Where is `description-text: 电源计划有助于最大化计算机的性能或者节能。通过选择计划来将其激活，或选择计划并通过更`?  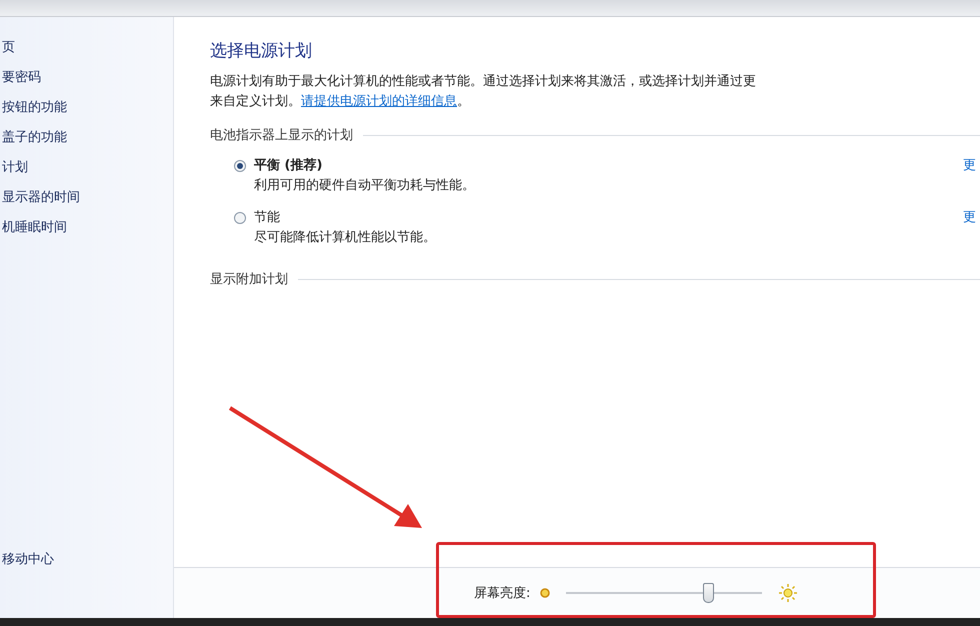
description-text: 电源计划有助于最大化计算机的性能或者节能。通过选择计划来将其激活，或选择计划并通过更 is located at coordinates (483, 82).